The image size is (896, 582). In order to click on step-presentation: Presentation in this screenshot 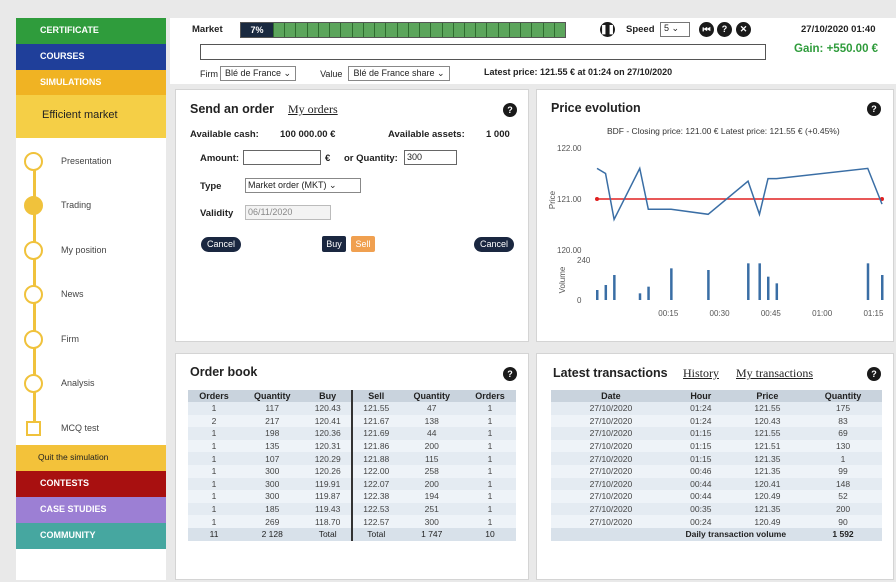, I will do `click(68, 161)`.